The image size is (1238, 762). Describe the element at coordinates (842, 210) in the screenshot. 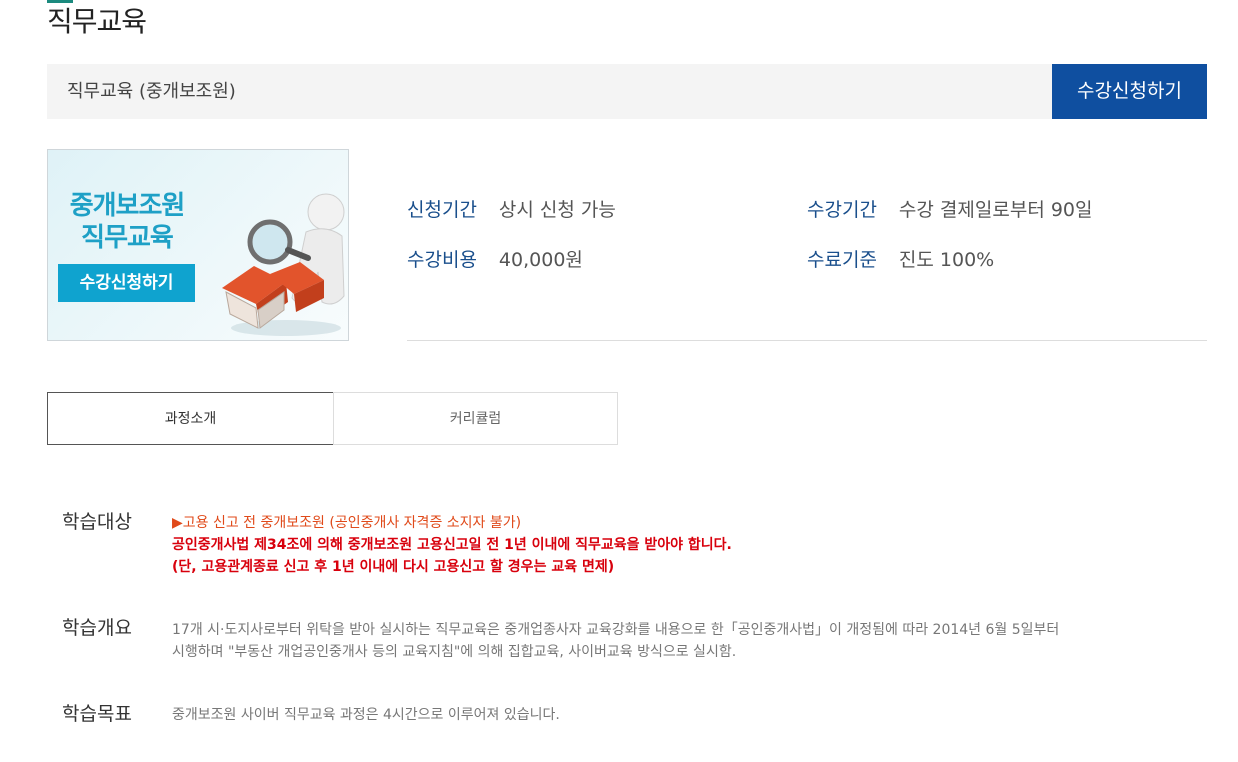

I see `study-period-label: 수강기간` at that location.